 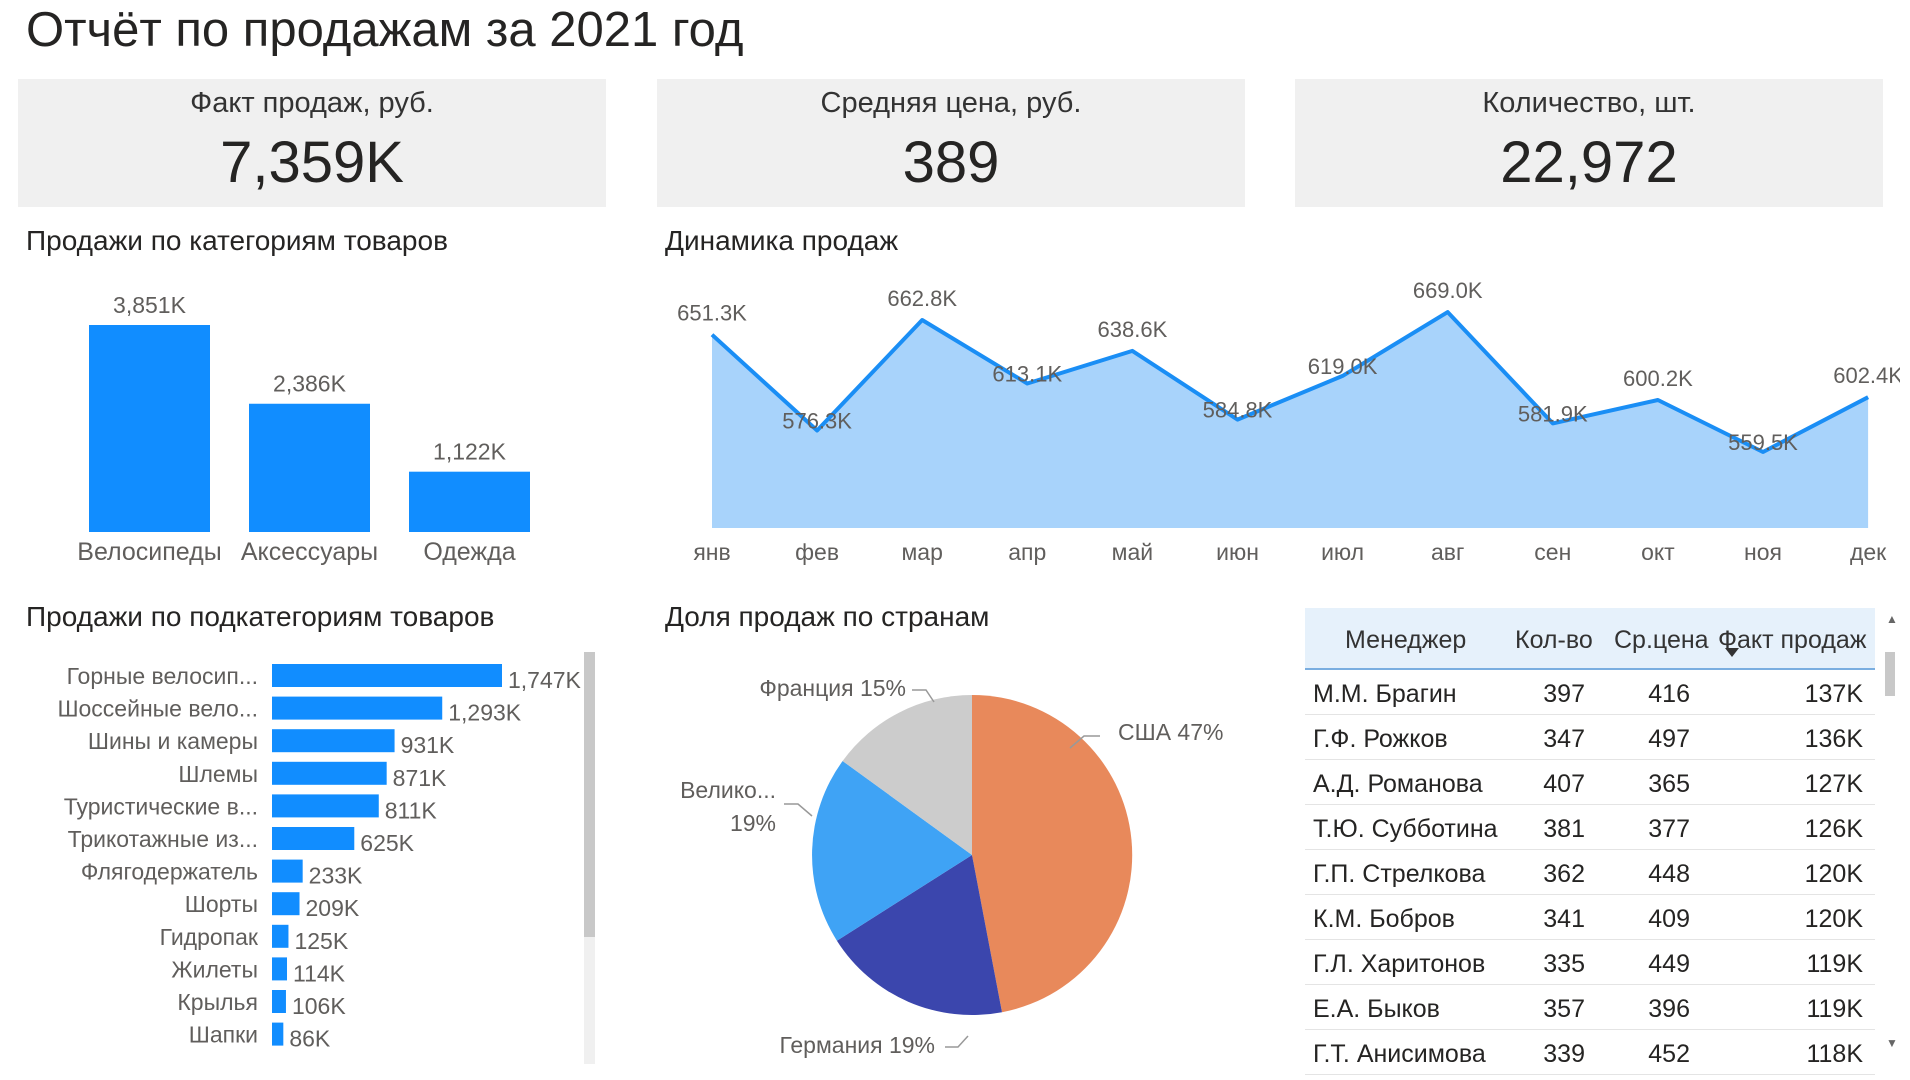 What do you see at coordinates (1343, 366) in the screenshot?
I see `month-value-label: 619.0K` at bounding box center [1343, 366].